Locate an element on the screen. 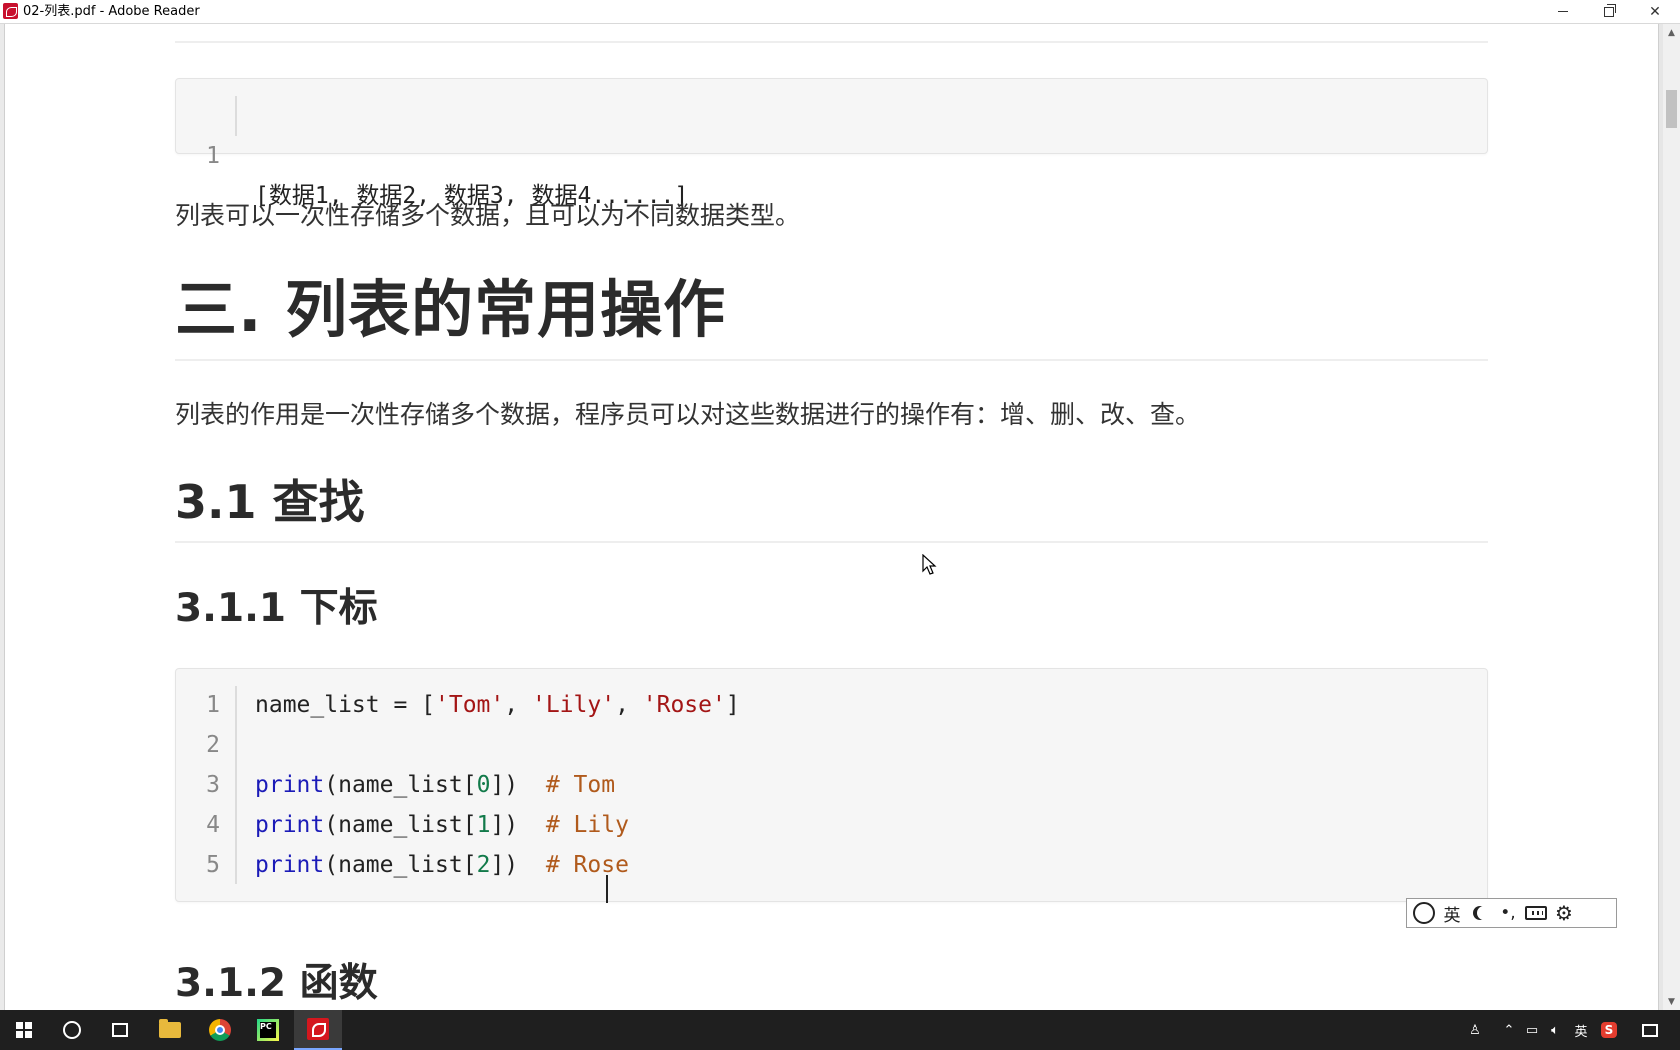  moon-icon is located at coordinates (1480, 913).